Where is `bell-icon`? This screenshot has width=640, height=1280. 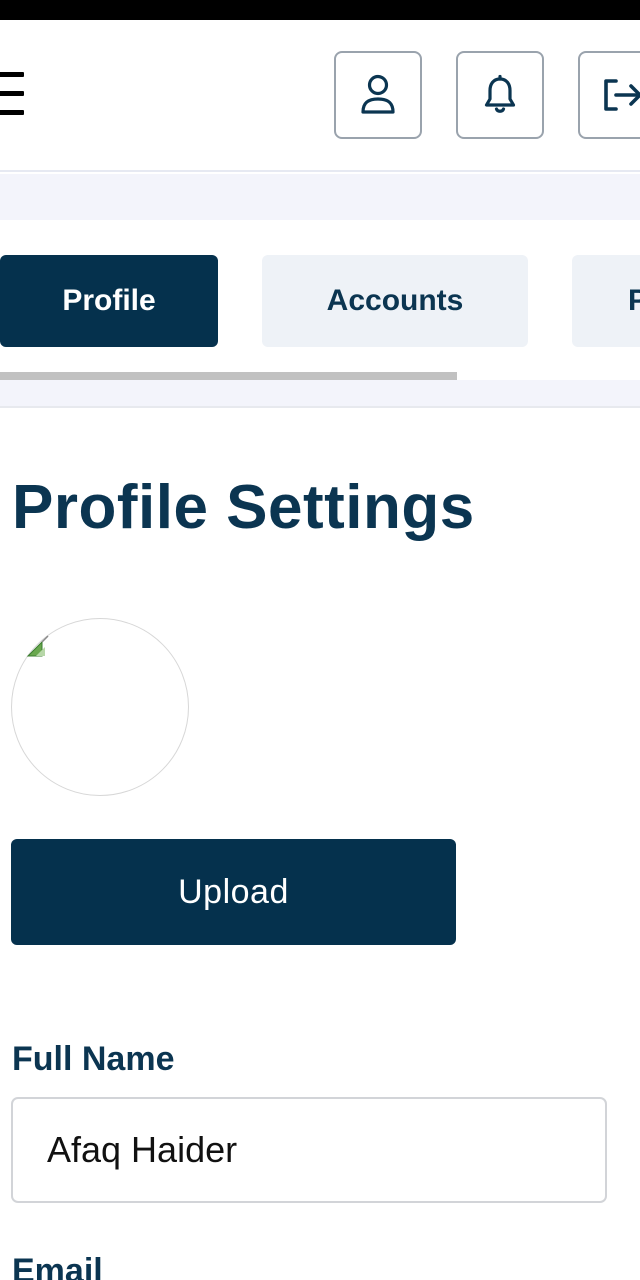
bell-icon is located at coordinates (500, 93).